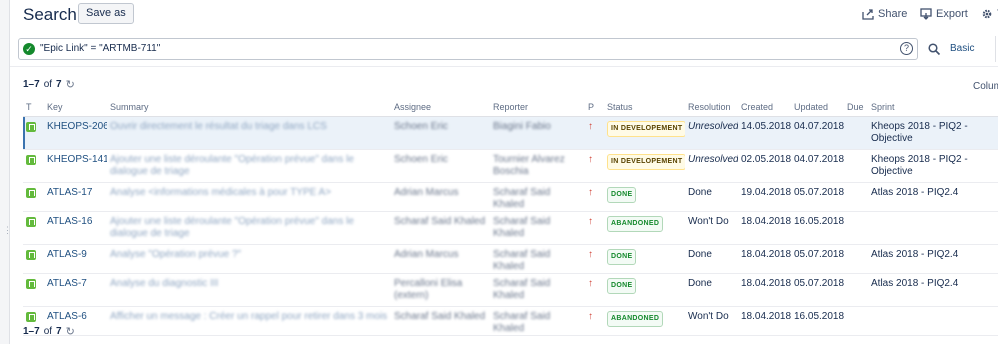 Image resolution: width=998 pixels, height=344 pixels. I want to click on status-badge: DONE, so click(622, 285).